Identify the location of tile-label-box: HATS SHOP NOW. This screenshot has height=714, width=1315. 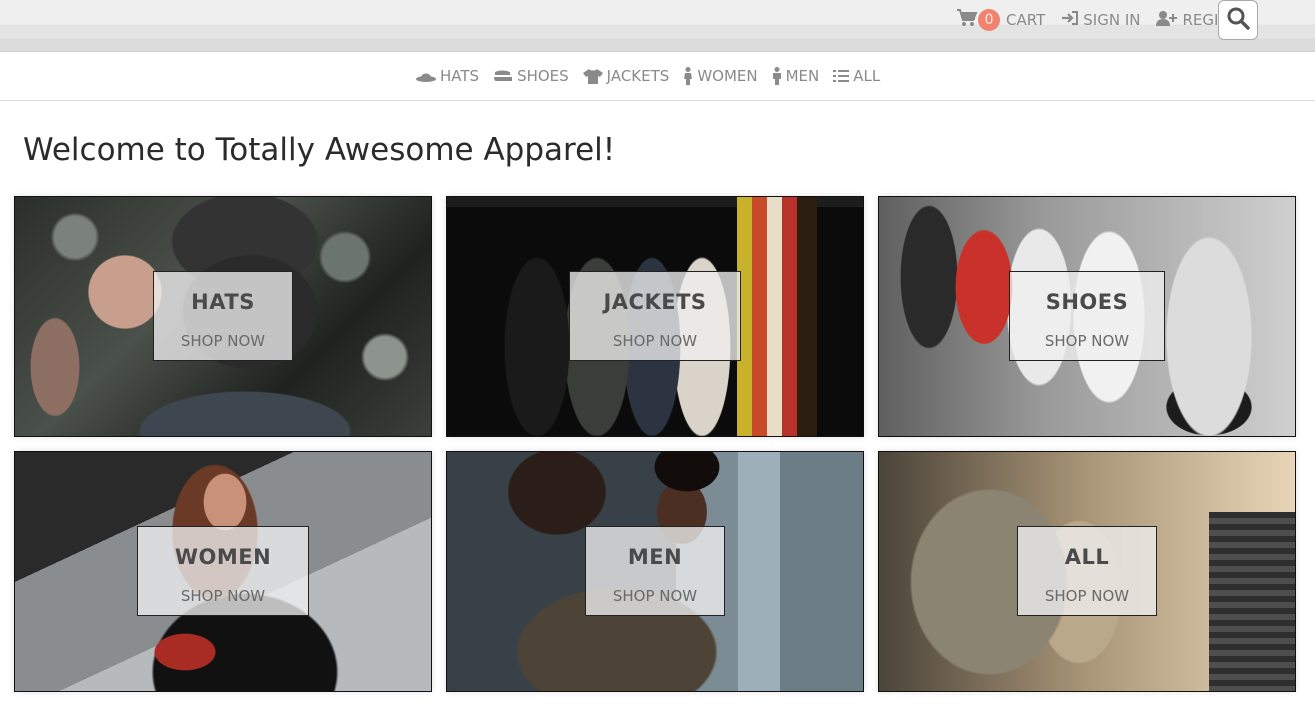
(223, 316).